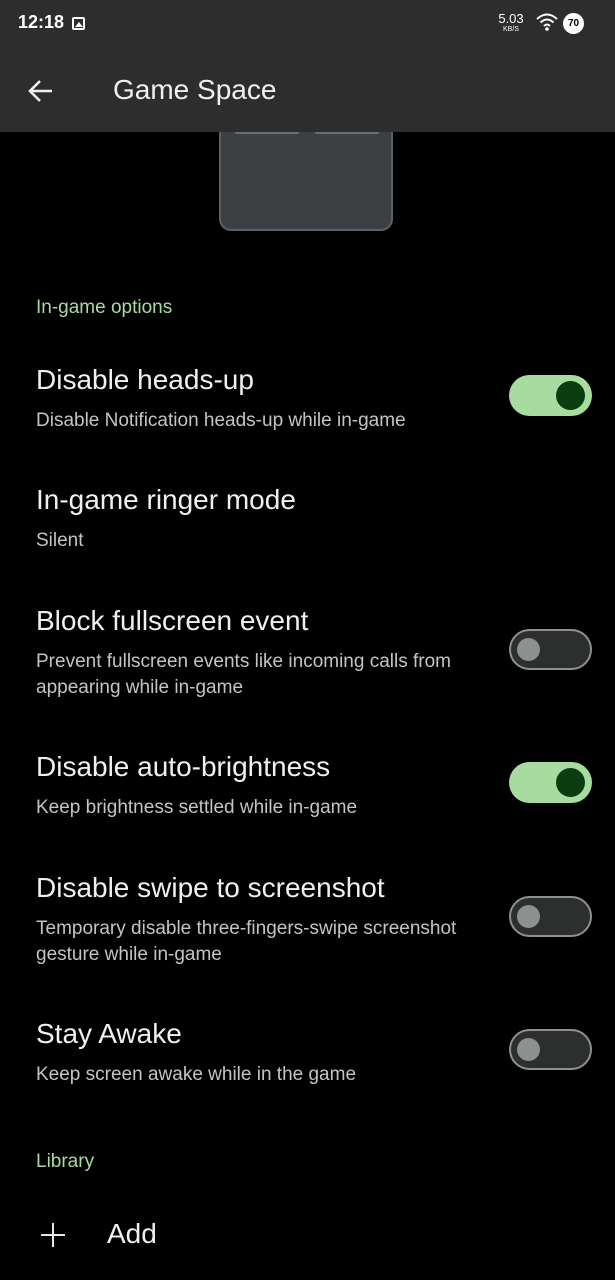 Image resolution: width=615 pixels, height=1280 pixels. What do you see at coordinates (183, 766) in the screenshot?
I see `option-title: Disable auto-brightness` at bounding box center [183, 766].